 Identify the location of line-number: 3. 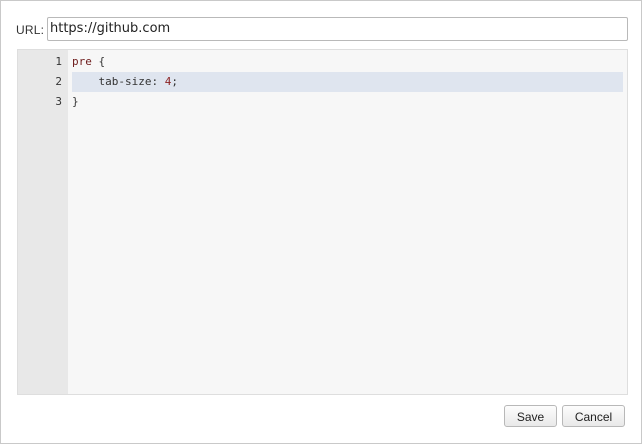
(58, 101).